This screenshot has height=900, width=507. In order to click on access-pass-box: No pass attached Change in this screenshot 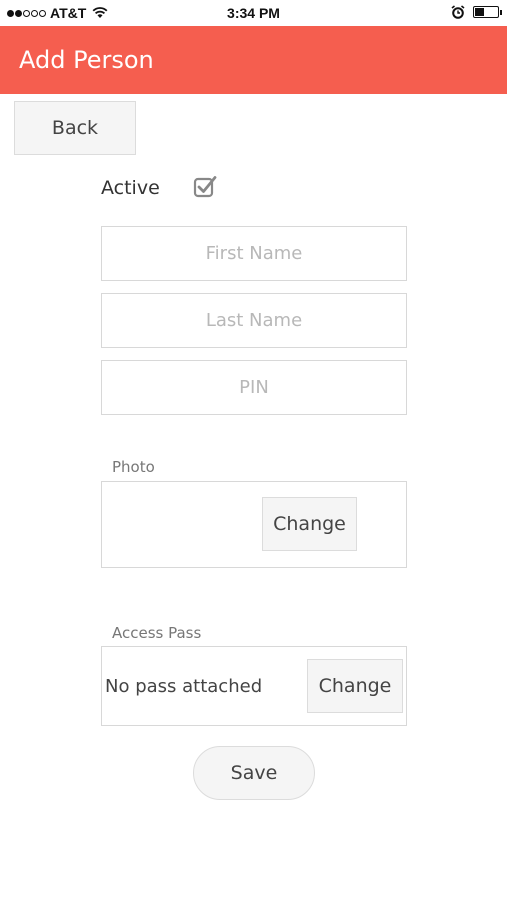, I will do `click(254, 686)`.